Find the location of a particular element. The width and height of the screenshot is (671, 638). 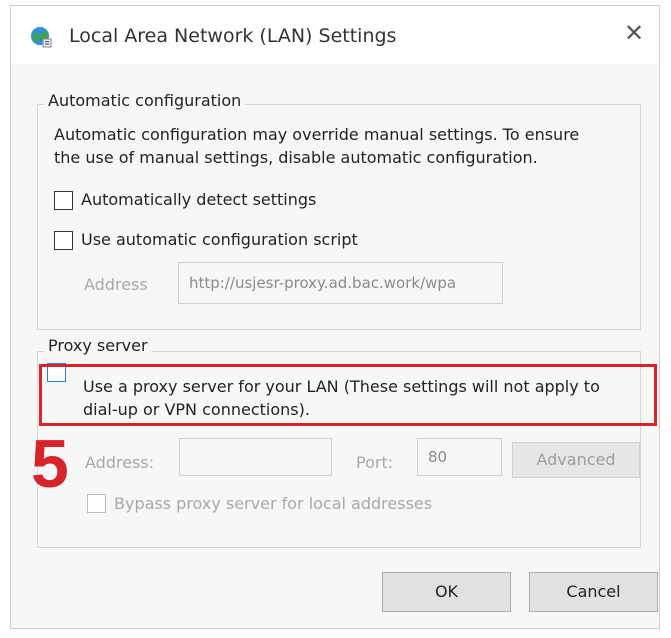

window-title: Local Area Network (LAN) Settings is located at coordinates (233, 36).